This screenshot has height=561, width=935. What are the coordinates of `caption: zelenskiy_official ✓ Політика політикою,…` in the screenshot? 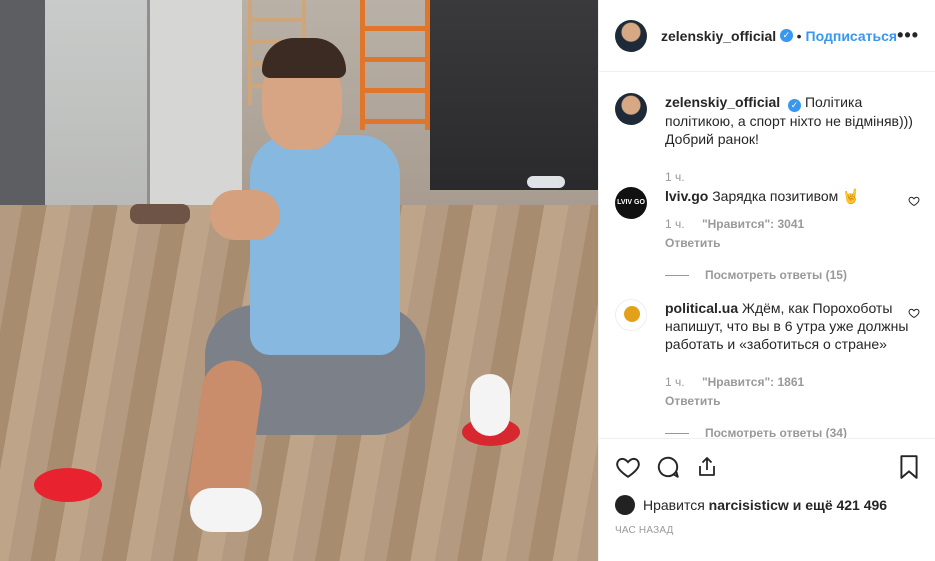 It's located at (767, 139).